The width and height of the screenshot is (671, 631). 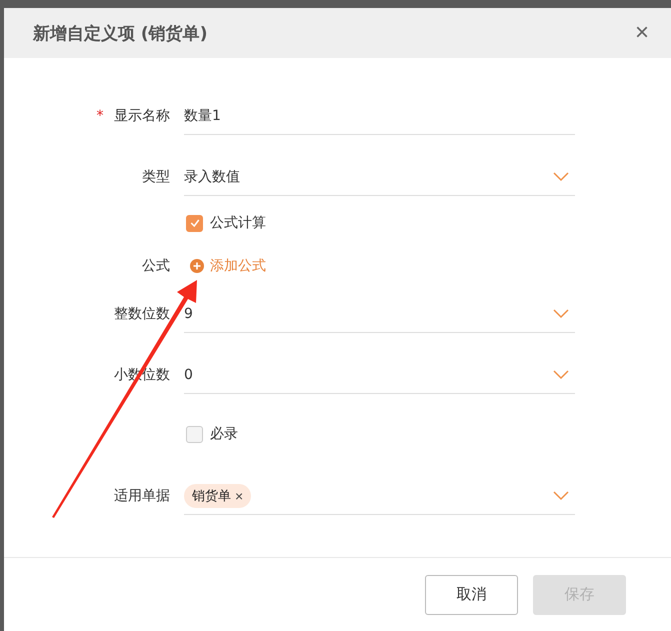 I want to click on plus-circle-icon, so click(x=197, y=266).